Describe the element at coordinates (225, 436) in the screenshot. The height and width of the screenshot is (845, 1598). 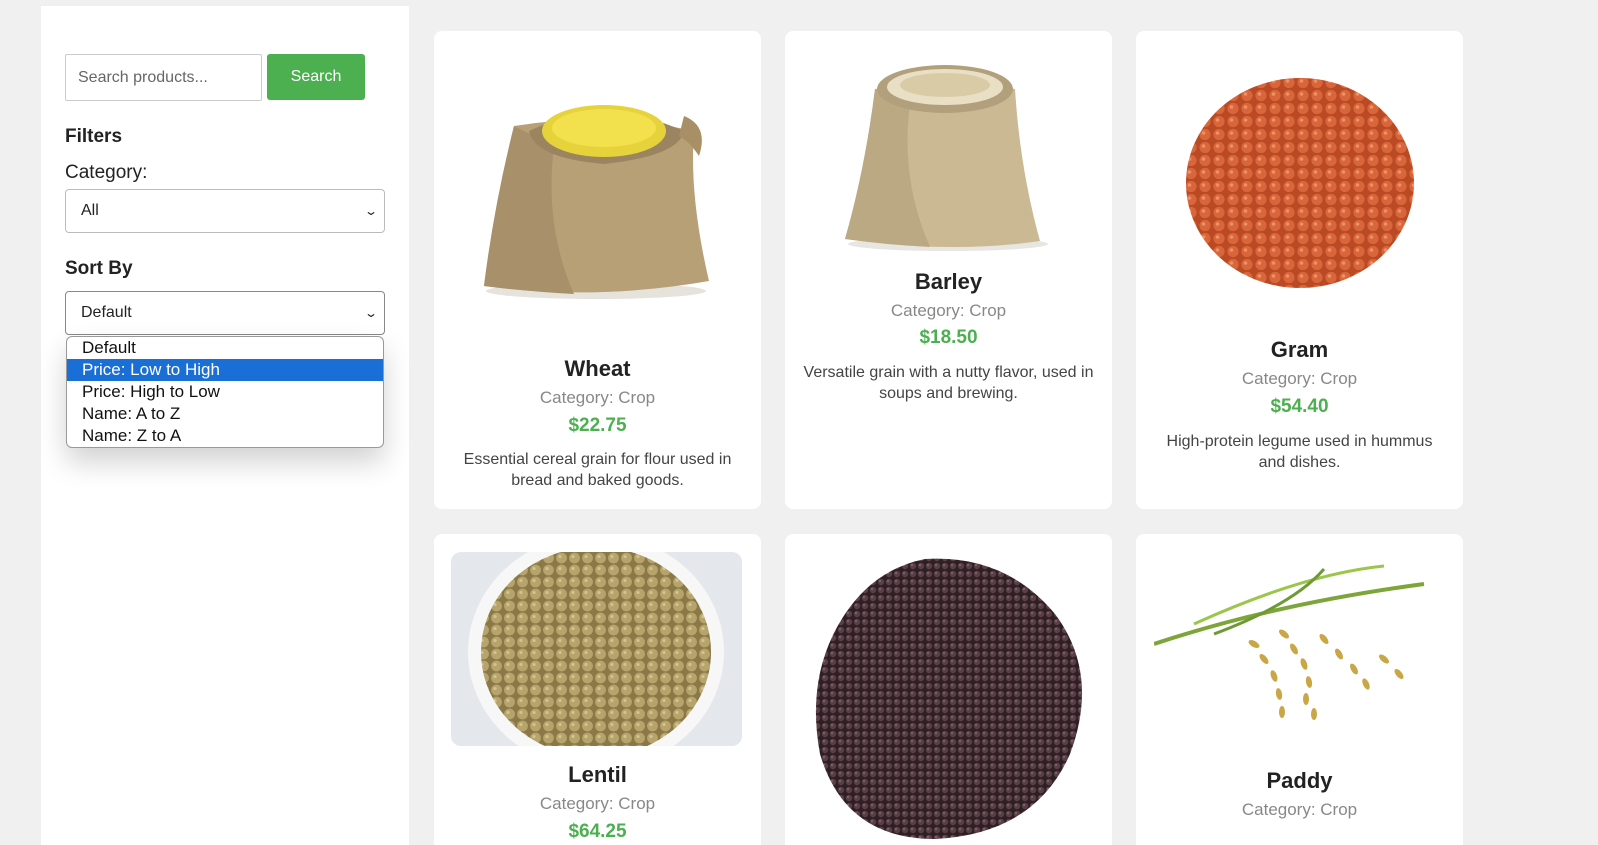
I see `sort-option-name-z-a: Name: Z to A` at that location.